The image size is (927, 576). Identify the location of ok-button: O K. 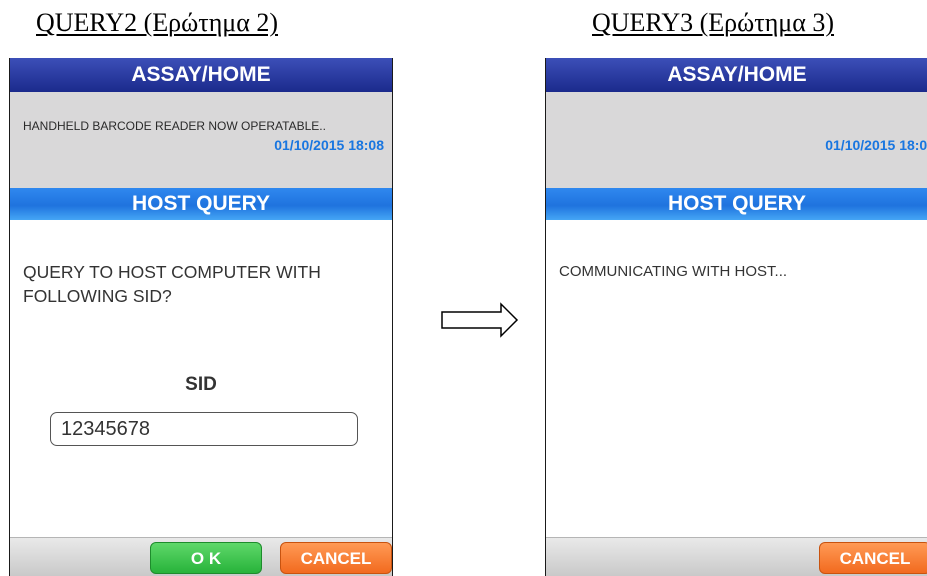
(206, 558).